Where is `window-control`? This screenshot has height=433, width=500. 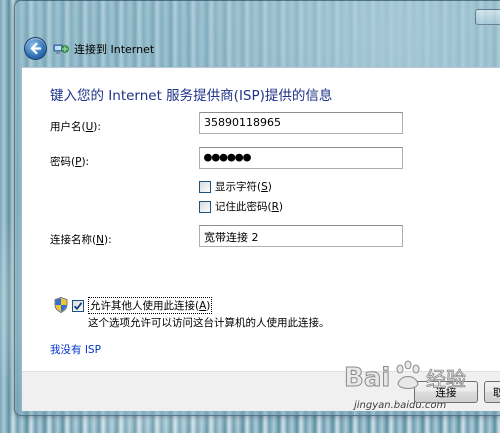
window-control is located at coordinates (487, 17).